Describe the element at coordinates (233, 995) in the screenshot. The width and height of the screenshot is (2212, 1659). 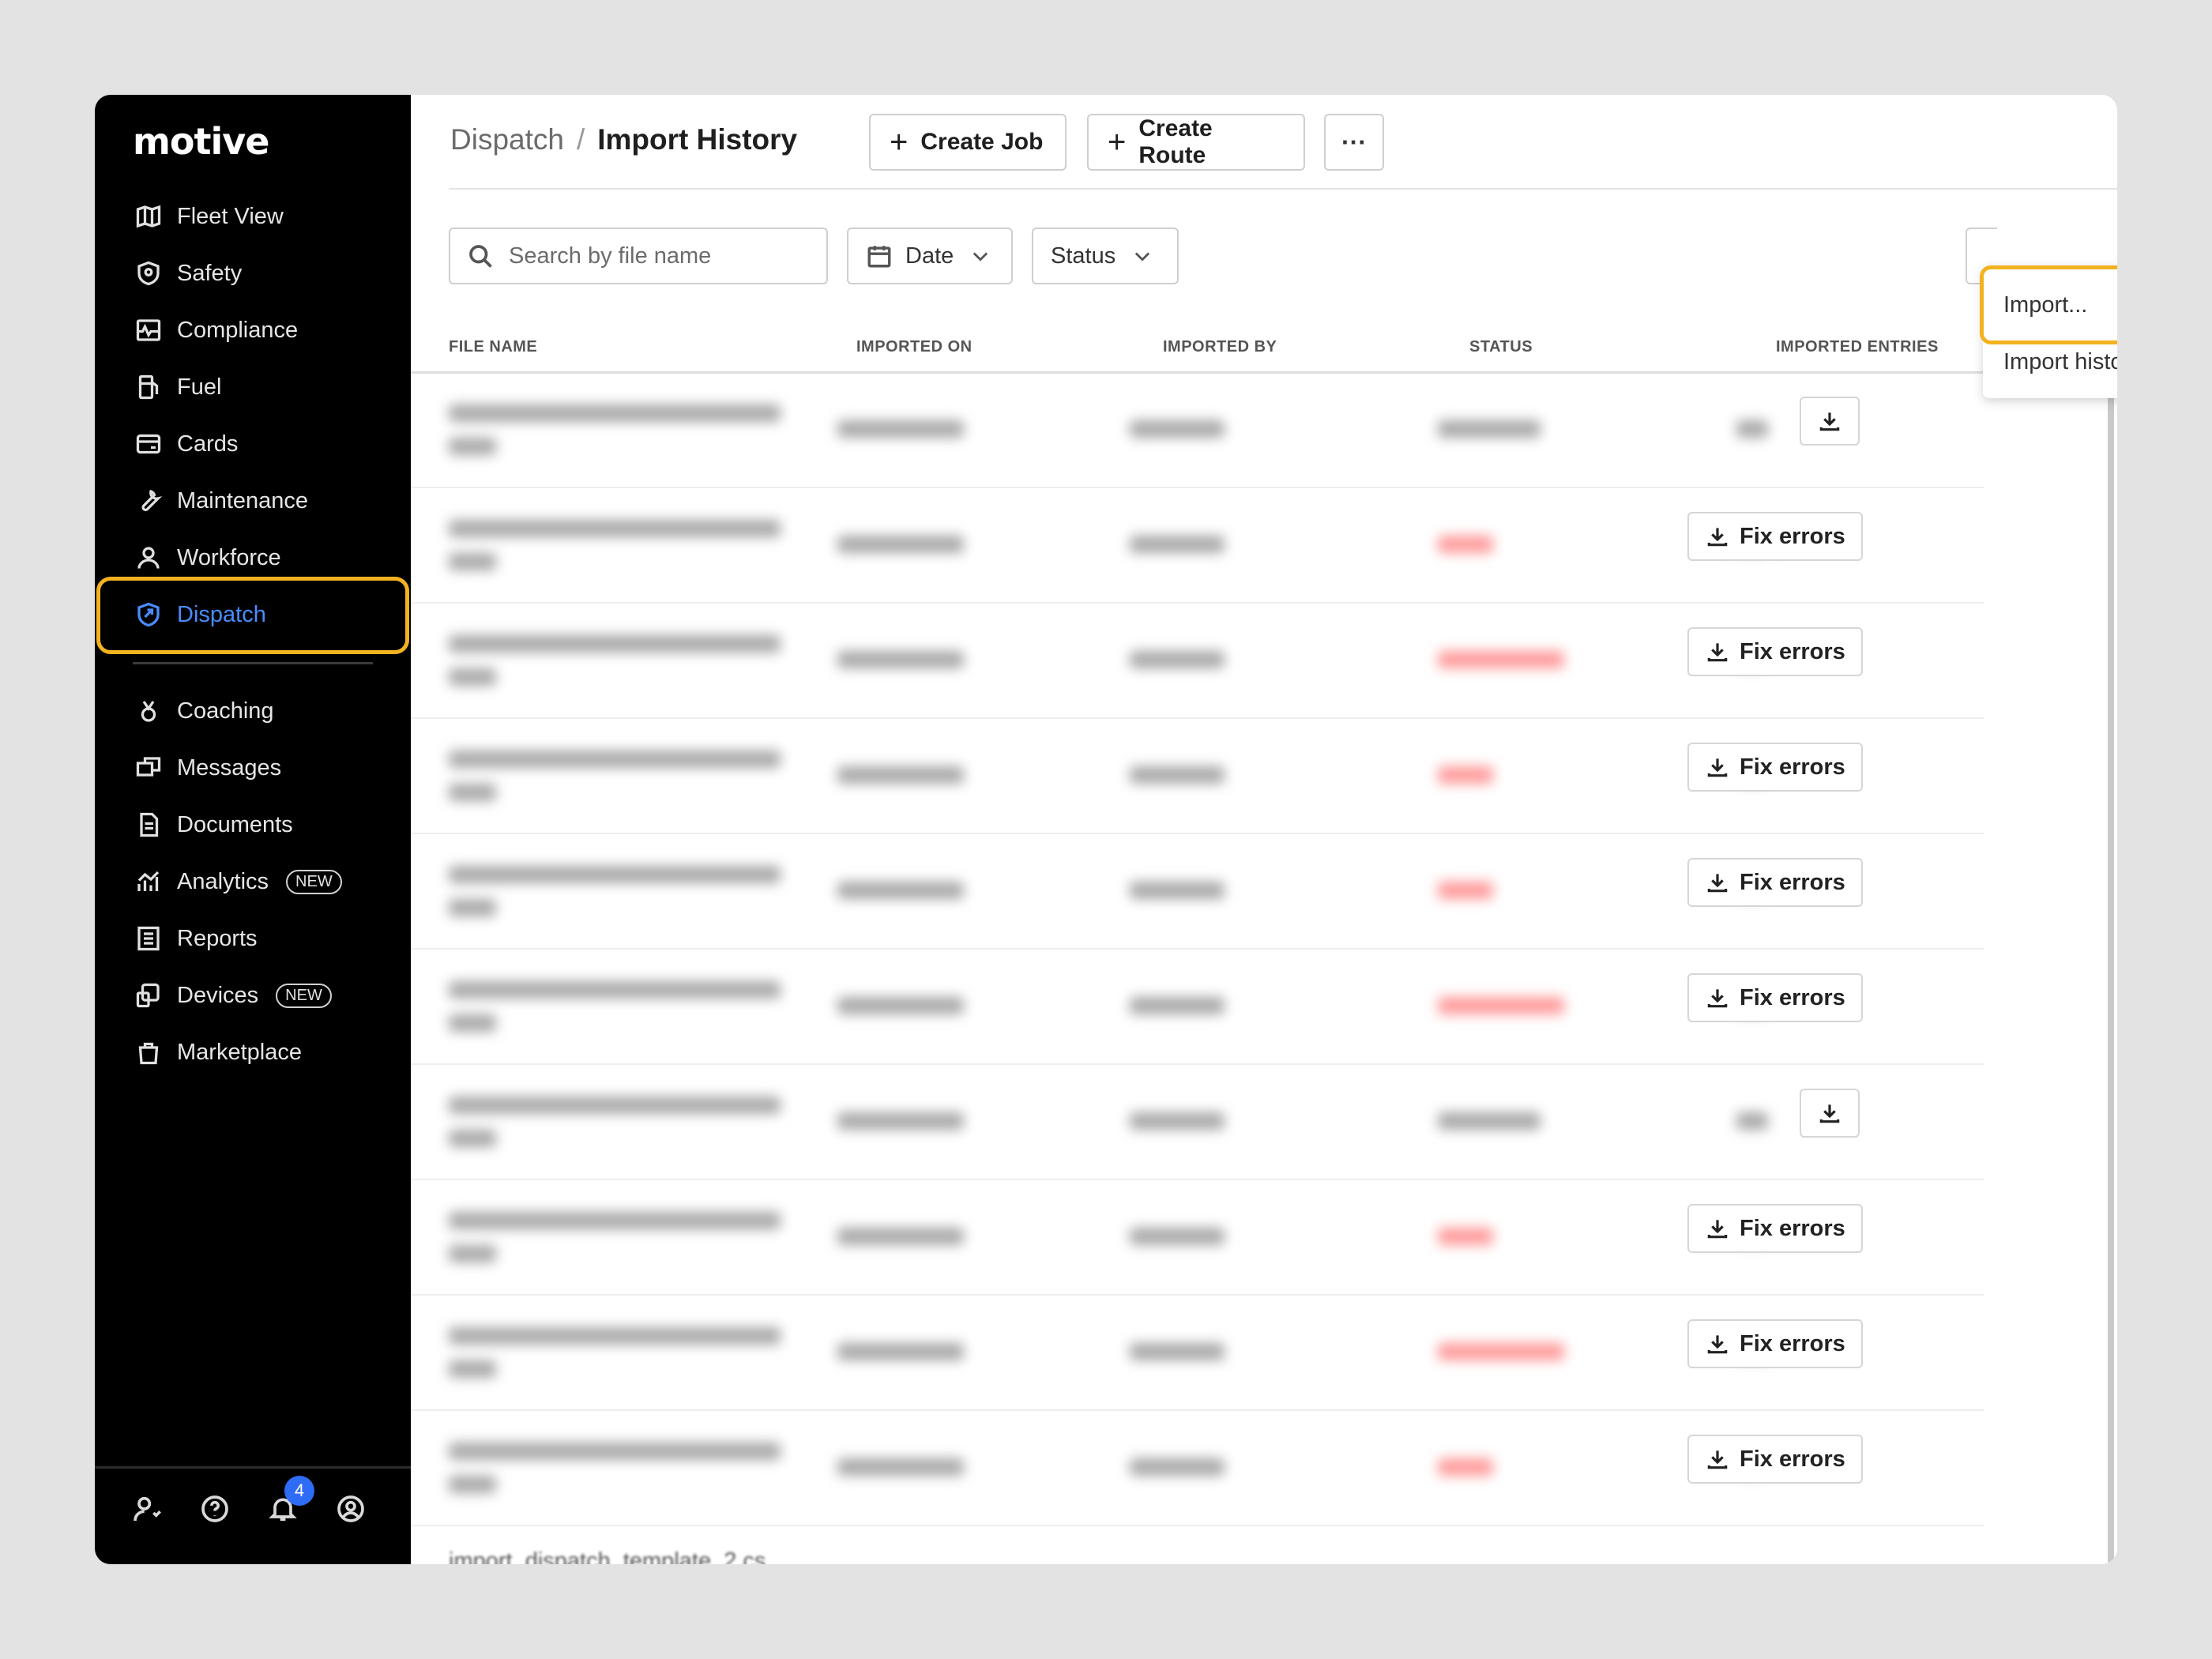
I see `sidebar-item-devices: Devices NEW` at that location.